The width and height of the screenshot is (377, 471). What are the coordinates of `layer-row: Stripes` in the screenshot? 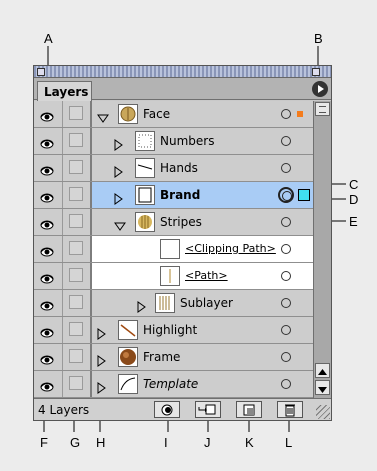 It's located at (173, 222).